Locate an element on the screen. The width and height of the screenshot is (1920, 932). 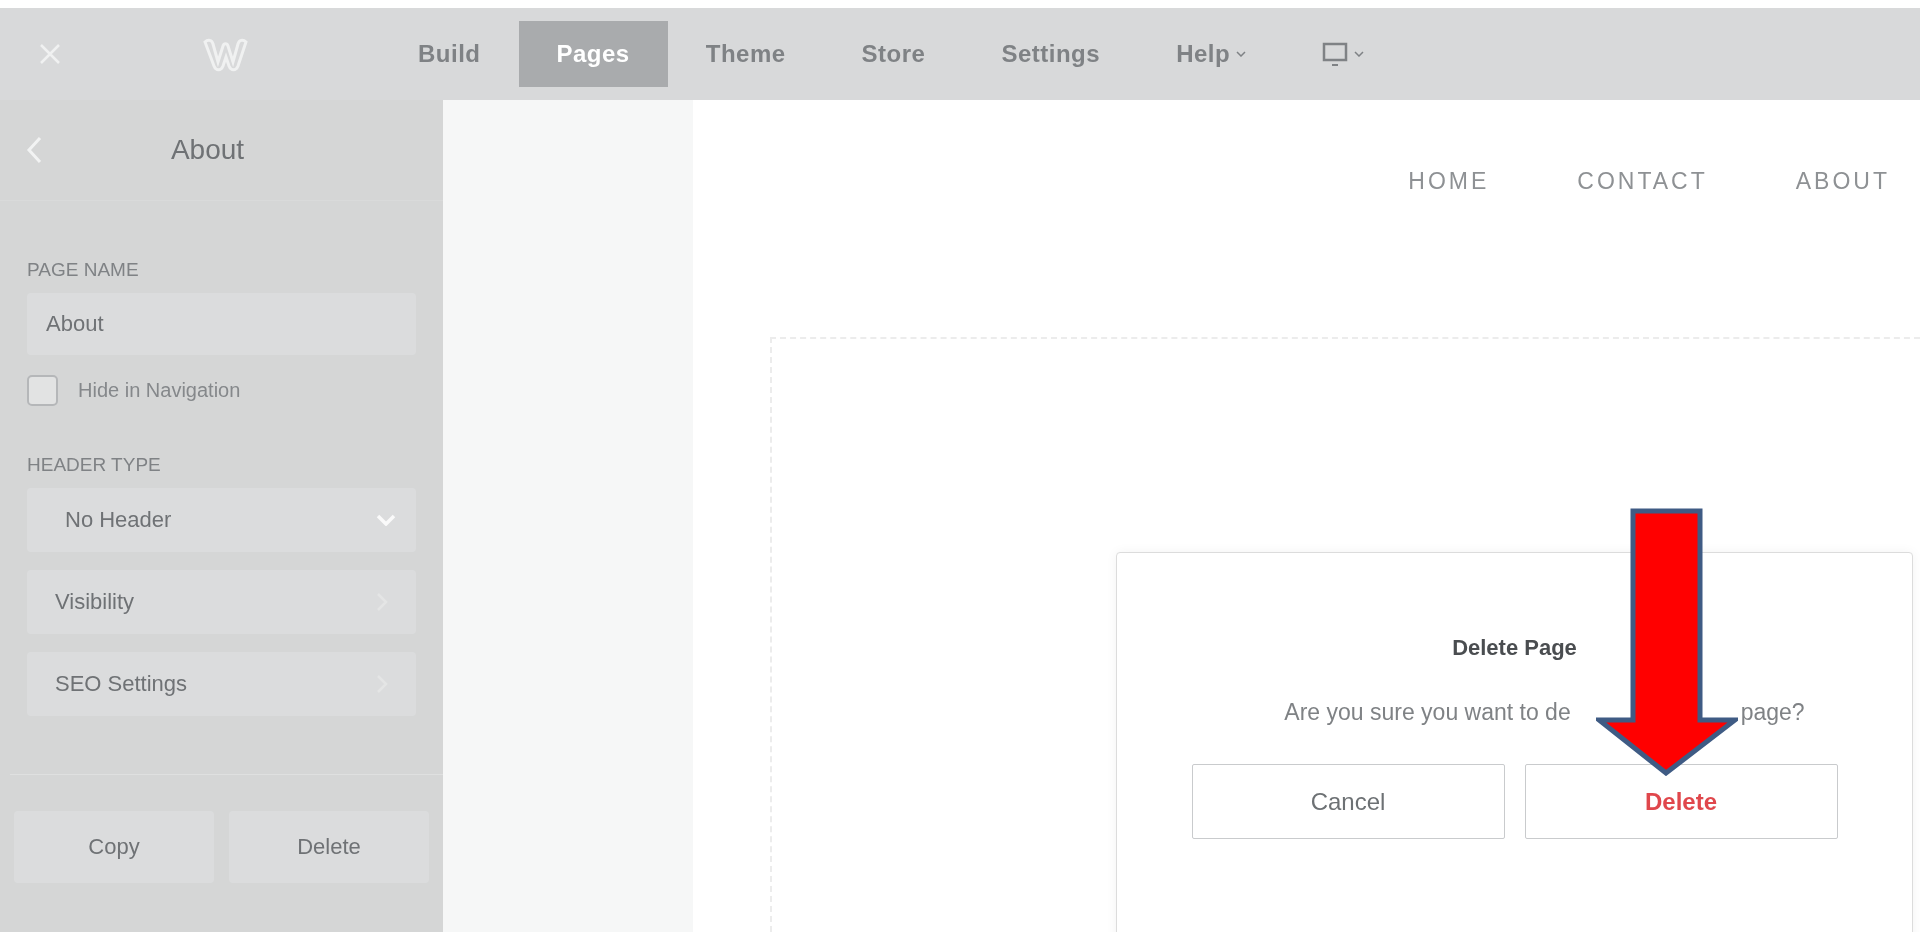
panel-button: Delete is located at coordinates (329, 847).